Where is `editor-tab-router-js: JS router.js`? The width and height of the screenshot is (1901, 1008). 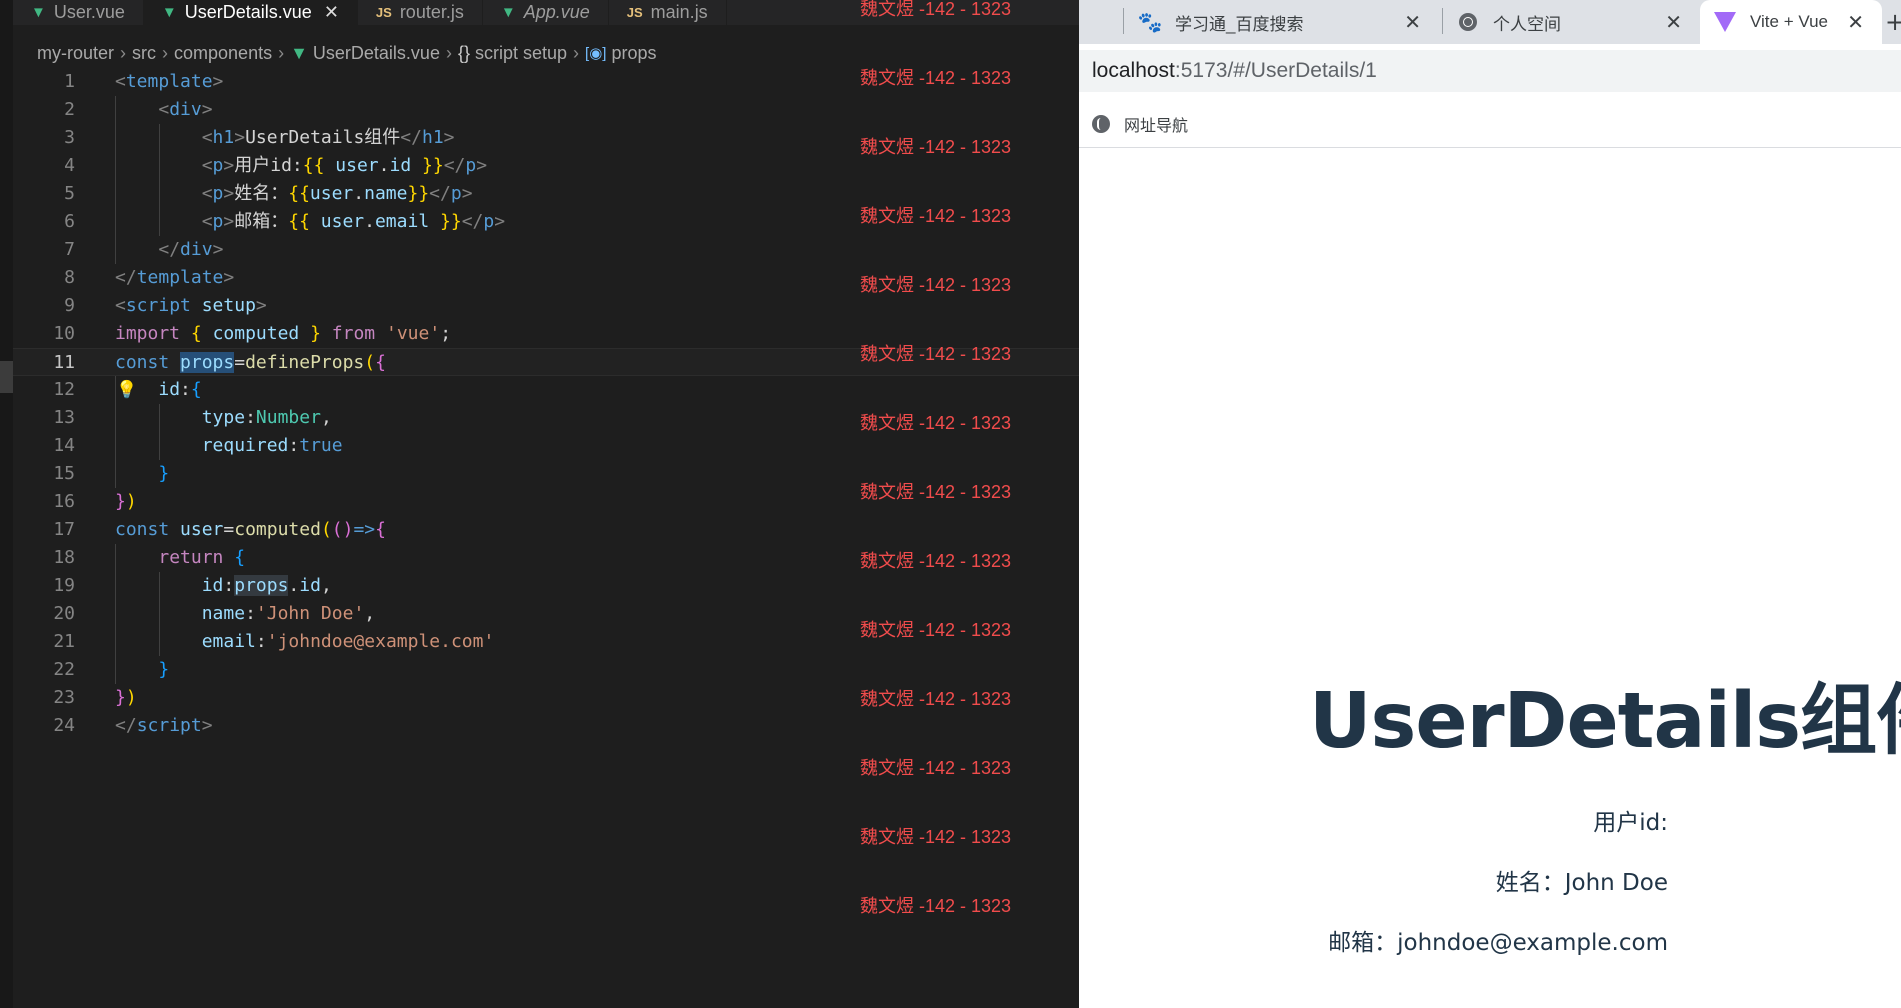 editor-tab-router-js: JS router.js is located at coordinates (420, 12).